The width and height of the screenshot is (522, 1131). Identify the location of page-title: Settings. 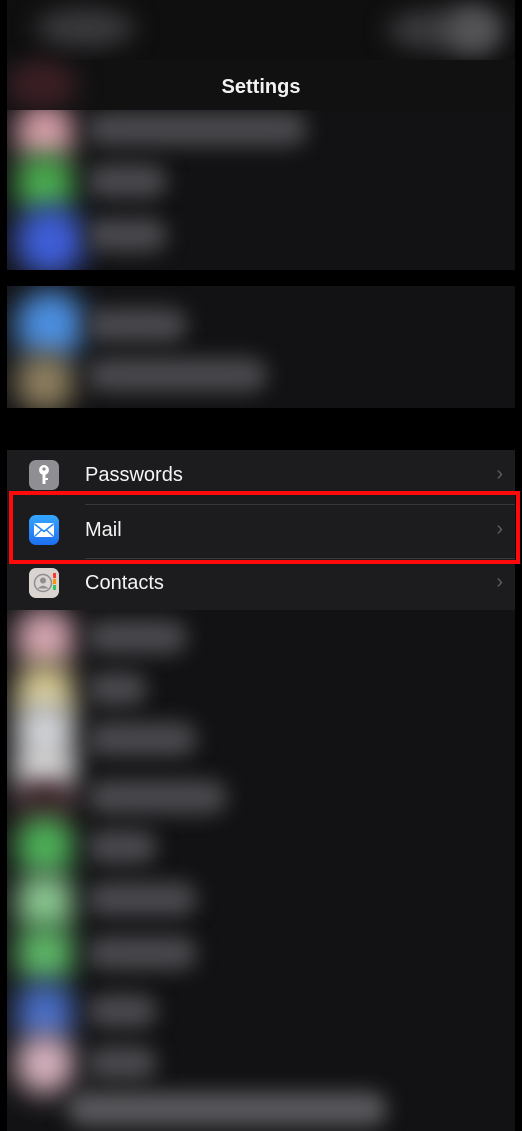
(261, 87).